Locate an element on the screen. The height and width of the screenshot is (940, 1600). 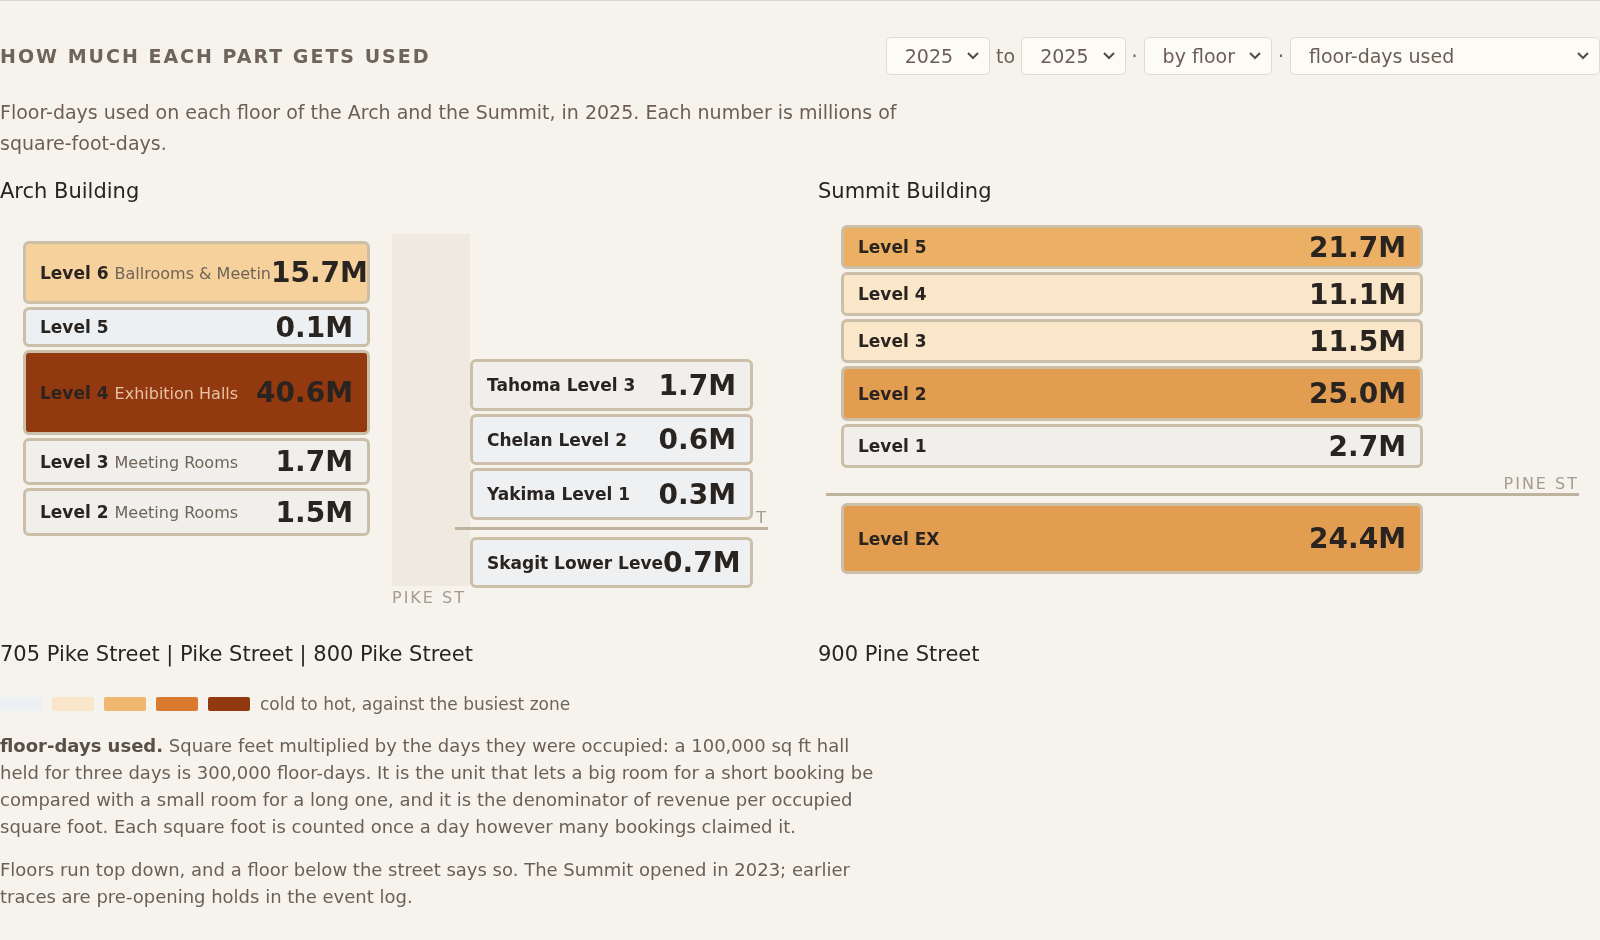
floor-label: Level 4 Exhibition Halls is located at coordinates (139, 392).